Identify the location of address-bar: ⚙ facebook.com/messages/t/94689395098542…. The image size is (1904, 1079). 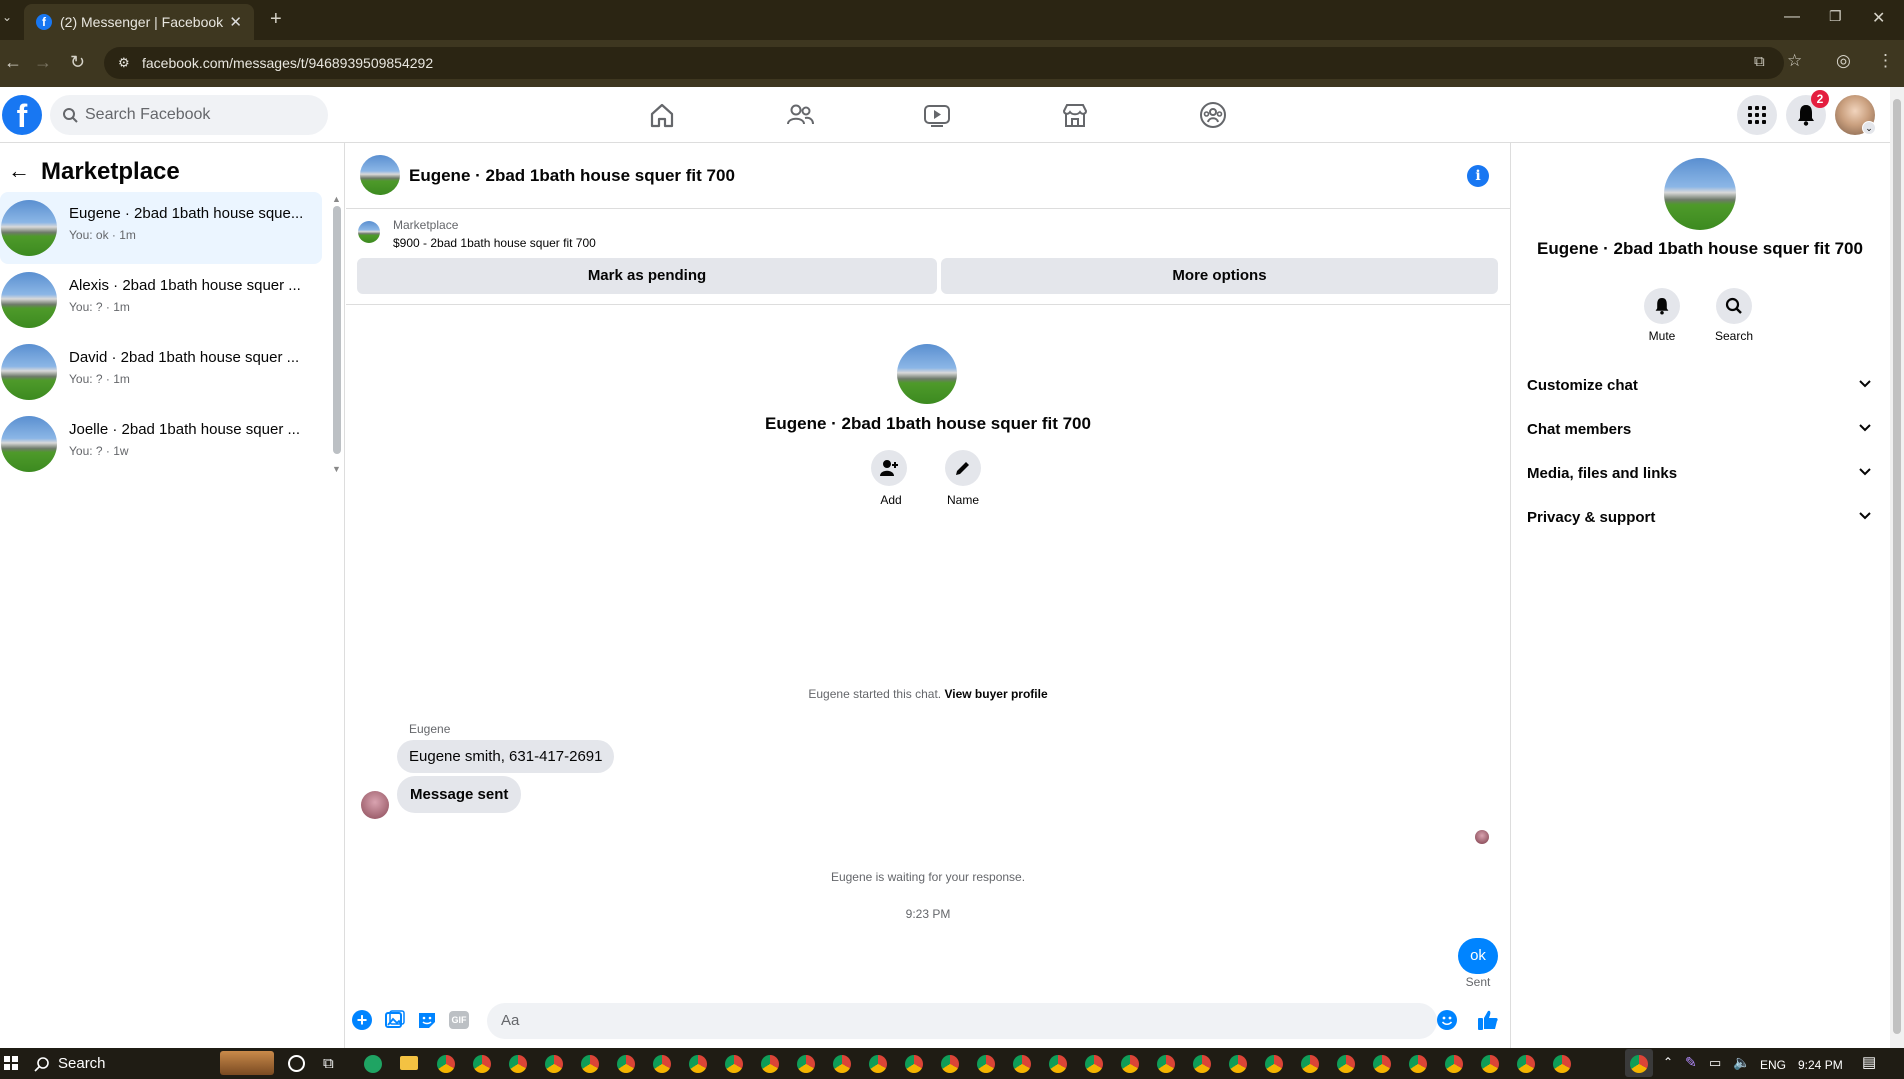
(944, 63).